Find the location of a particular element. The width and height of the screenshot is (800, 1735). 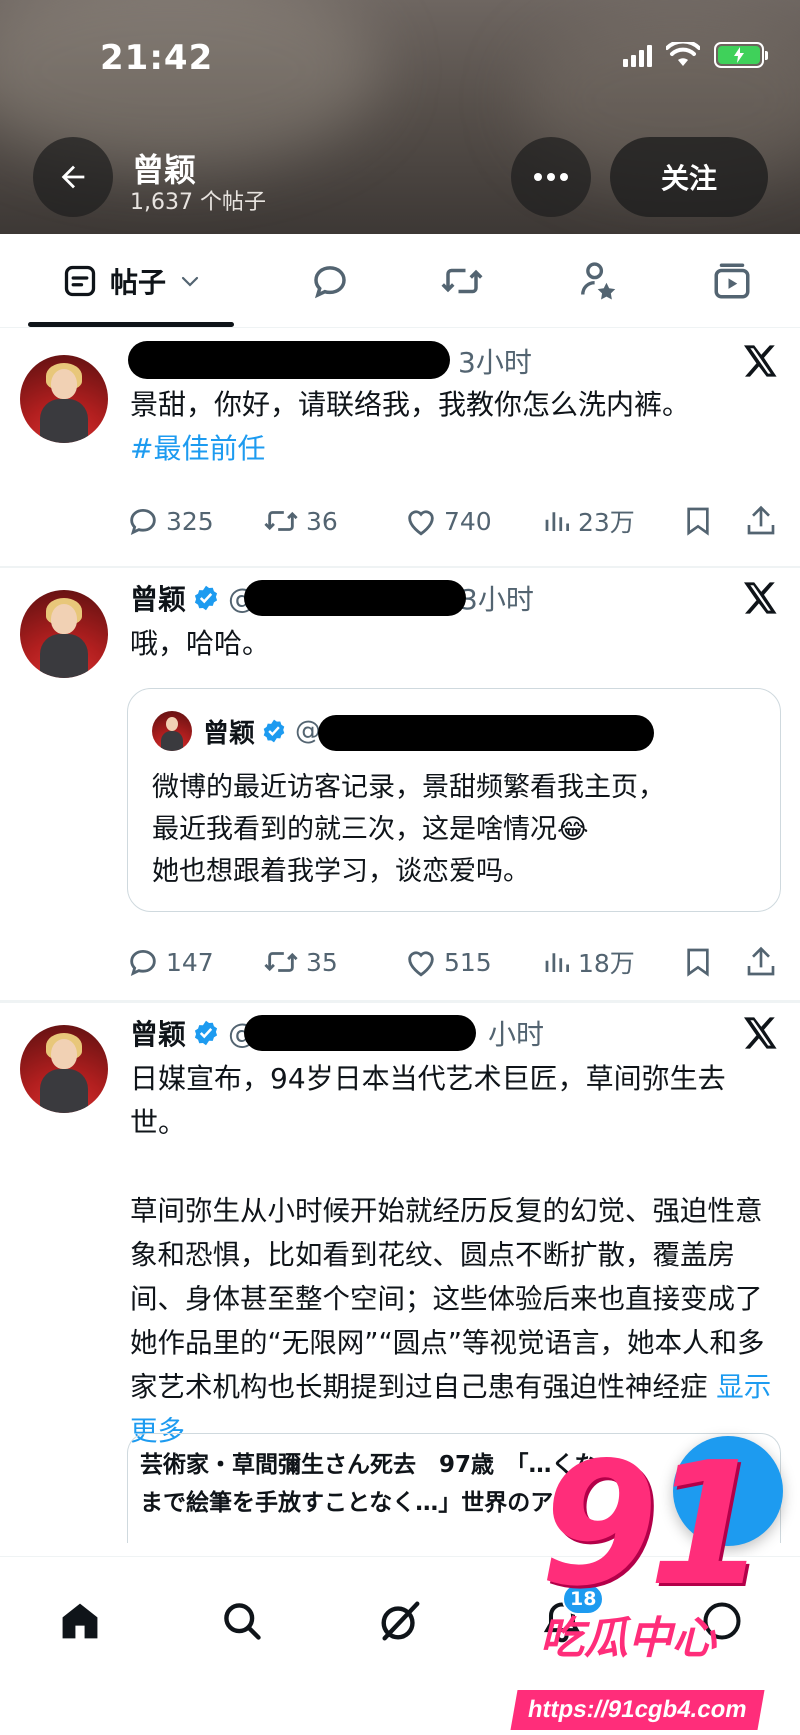

video-icon is located at coordinates (732, 281).